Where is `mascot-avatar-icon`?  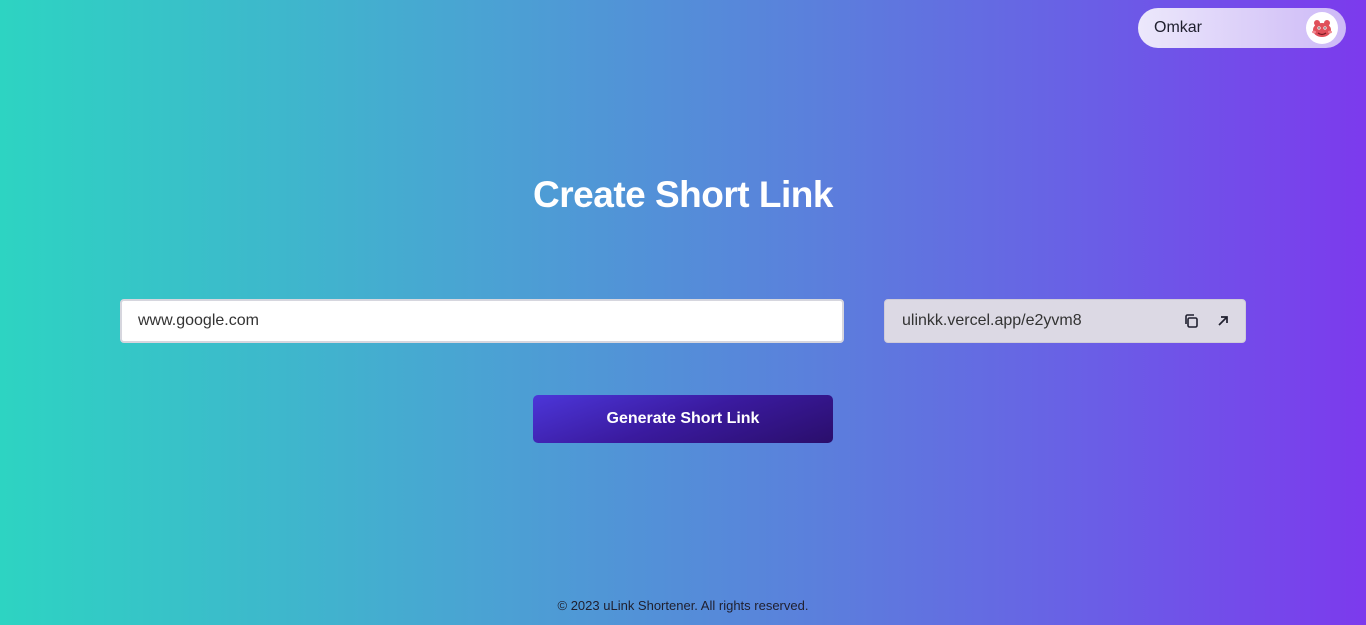
mascot-avatar-icon is located at coordinates (1322, 28).